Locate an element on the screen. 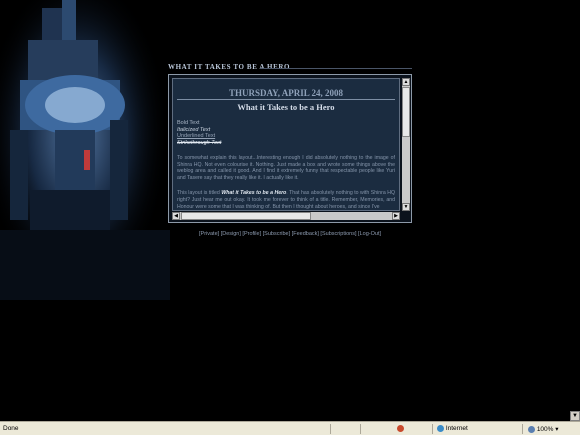  post-date: THURSDAY, APRIL 24, 2008 is located at coordinates (286, 93).